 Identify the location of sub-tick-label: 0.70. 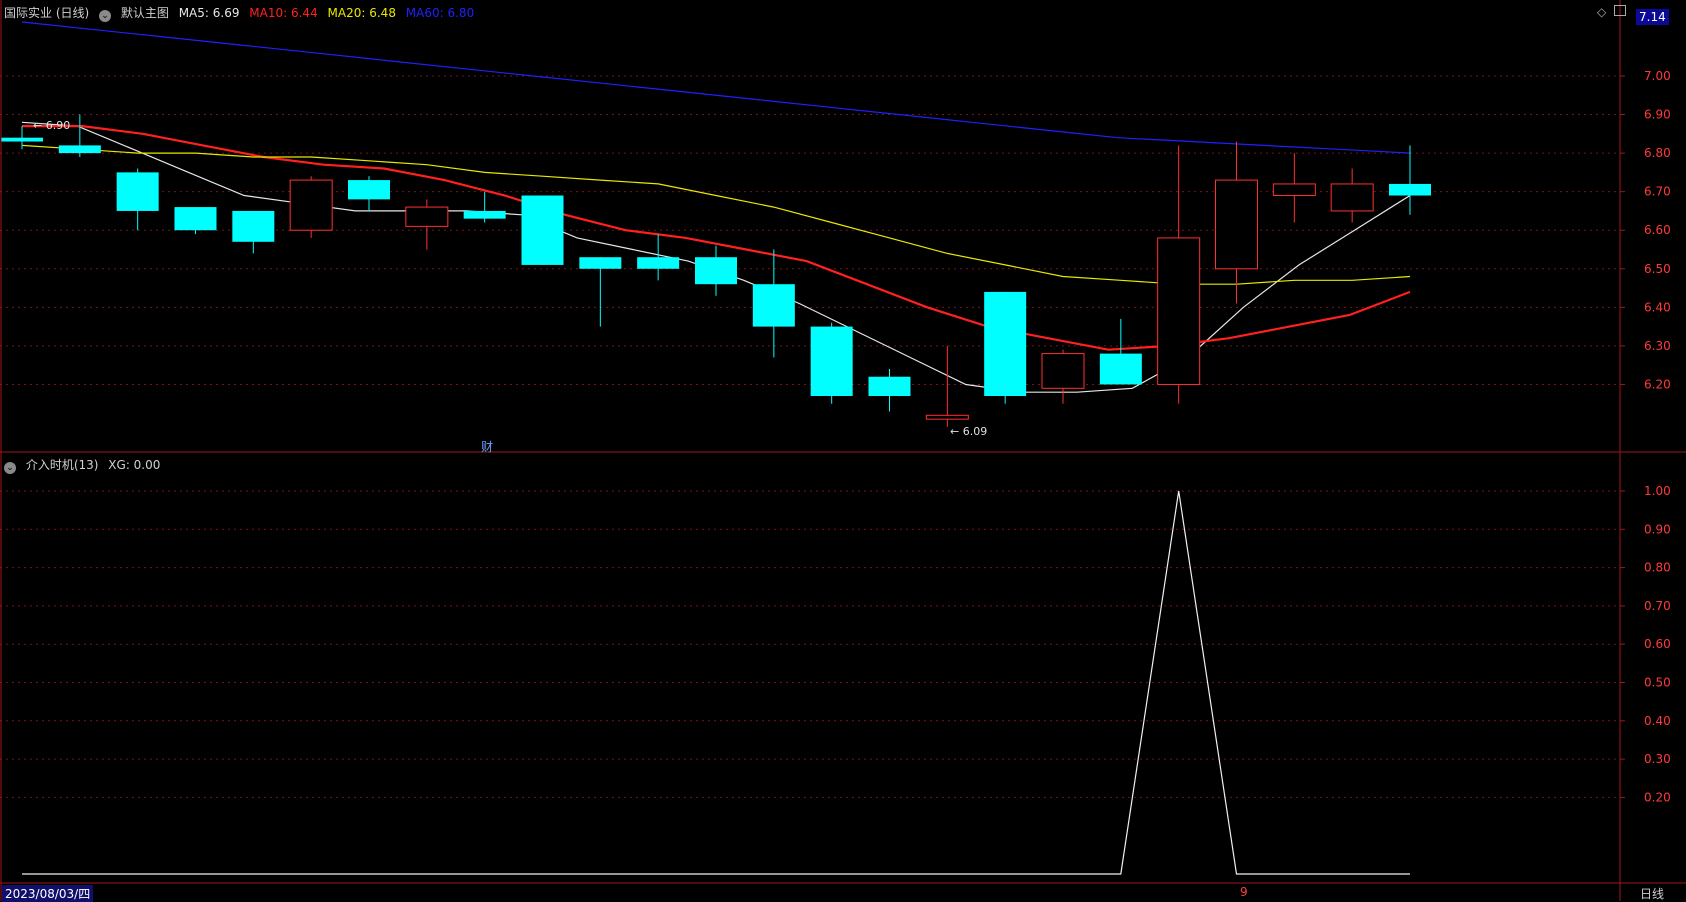
(1657, 606).